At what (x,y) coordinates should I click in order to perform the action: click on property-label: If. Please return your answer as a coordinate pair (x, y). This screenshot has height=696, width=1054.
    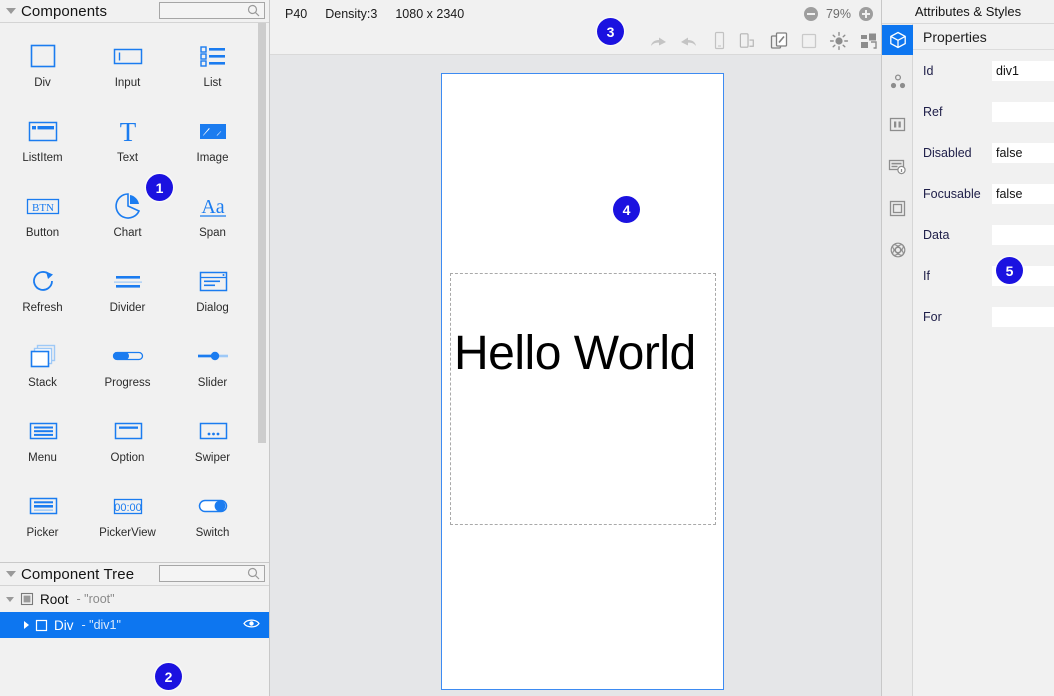
    Looking at the image, I should click on (926, 275).